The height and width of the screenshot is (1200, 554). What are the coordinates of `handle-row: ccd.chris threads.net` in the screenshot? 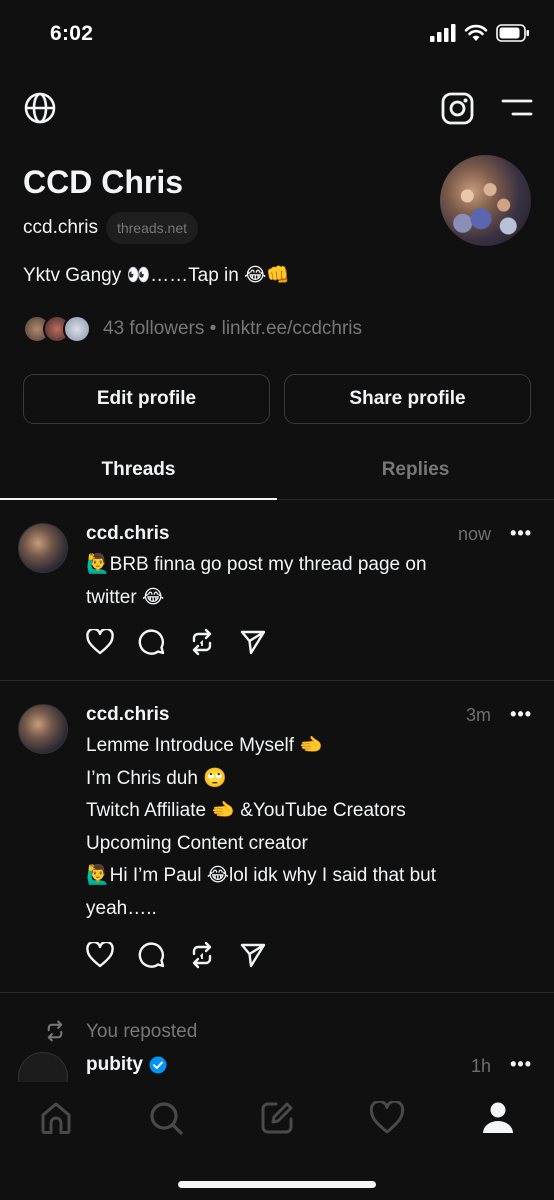 It's located at (111, 228).